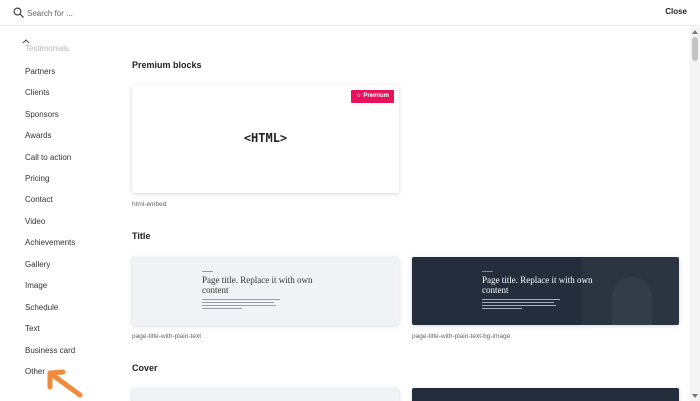  Describe the element at coordinates (695, 214) in the screenshot. I see `scrollbar` at that location.